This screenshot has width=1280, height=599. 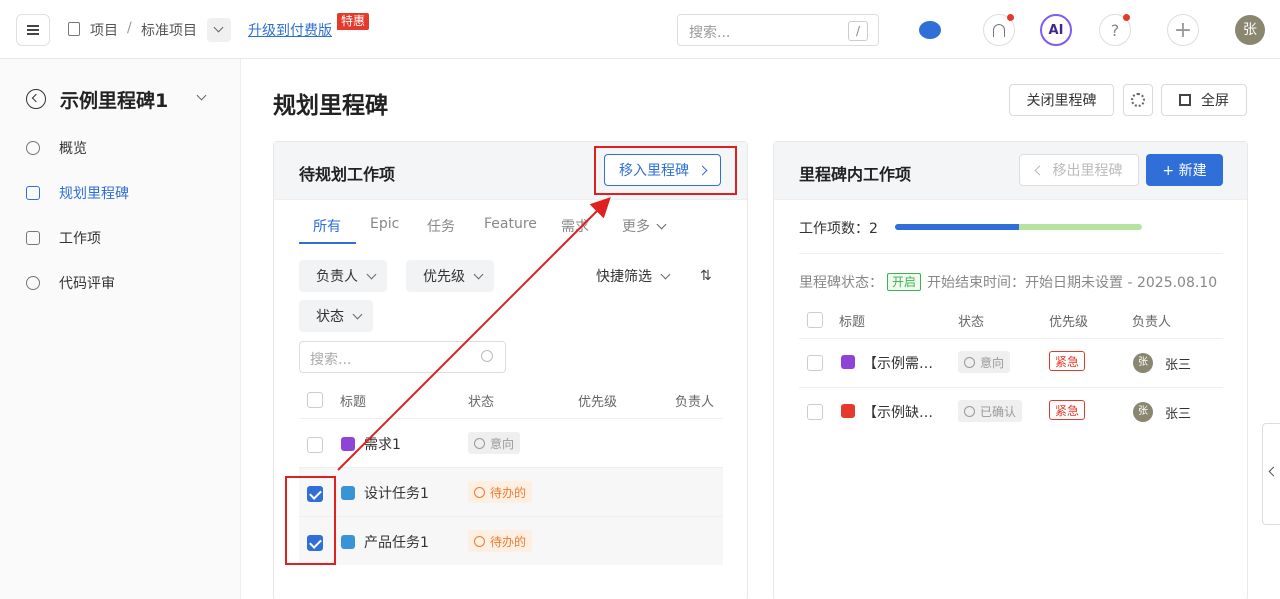 What do you see at coordinates (343, 276) in the screenshot?
I see `assignee-filter: 负责人` at bounding box center [343, 276].